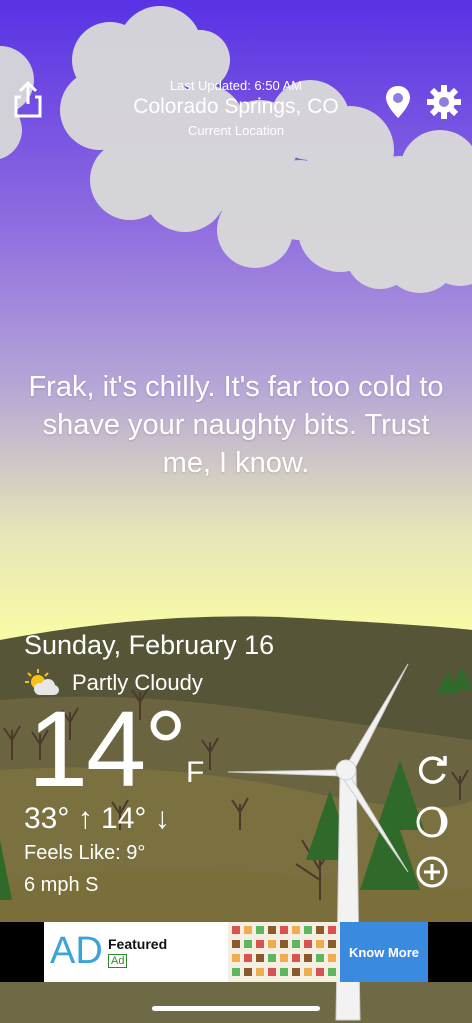  I want to click on share-button, so click(28, 100).